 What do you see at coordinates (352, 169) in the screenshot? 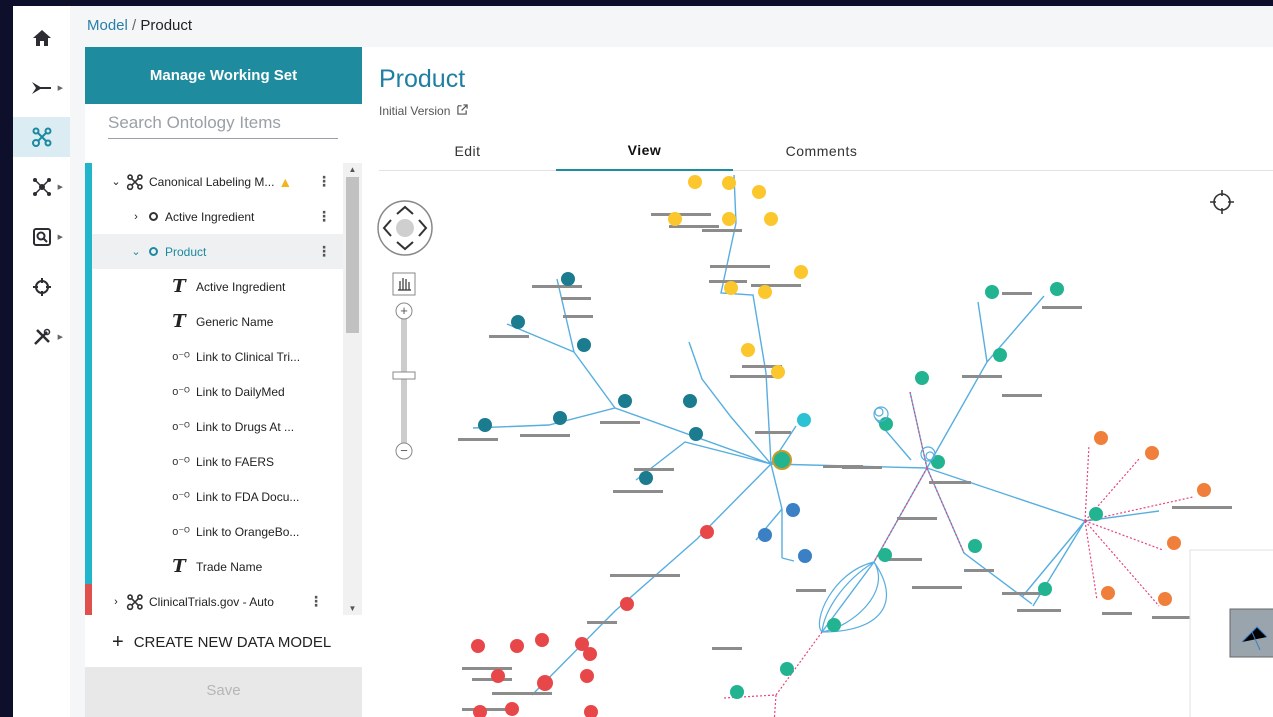
I see `scroll-up-icon: ▲` at bounding box center [352, 169].